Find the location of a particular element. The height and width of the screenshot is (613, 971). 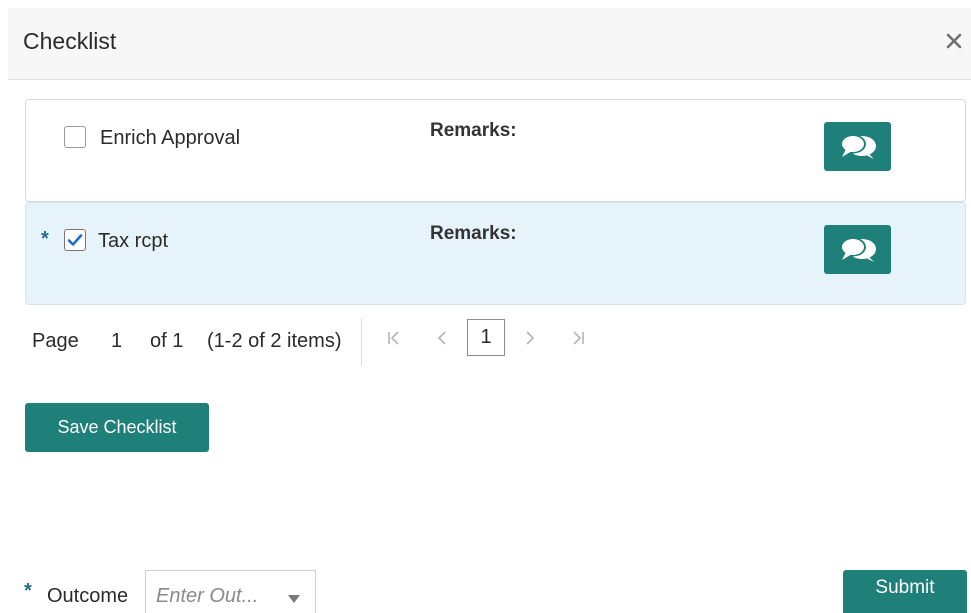

required-marker: * is located at coordinates (45, 239).